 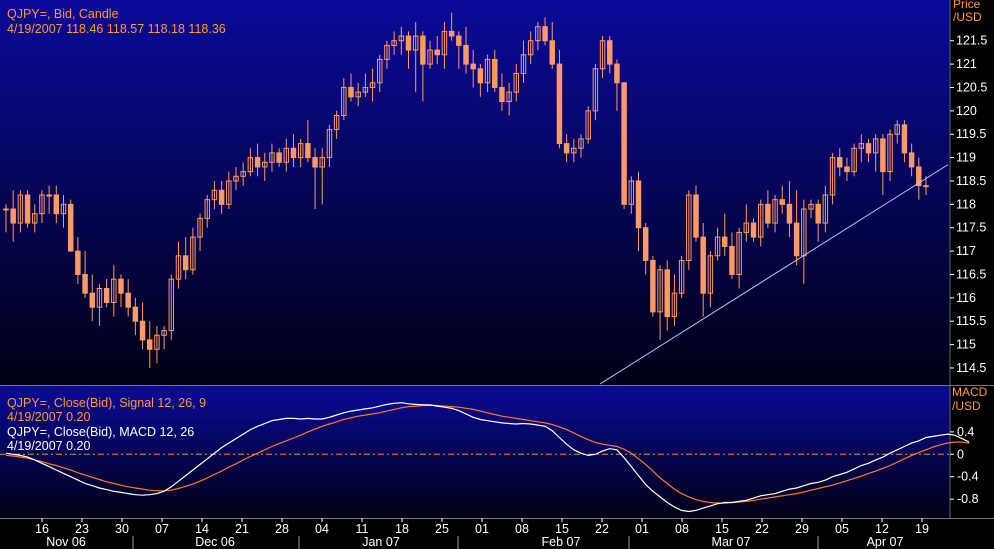 I want to click on day-tick-label: 04, so click(x=322, y=529).